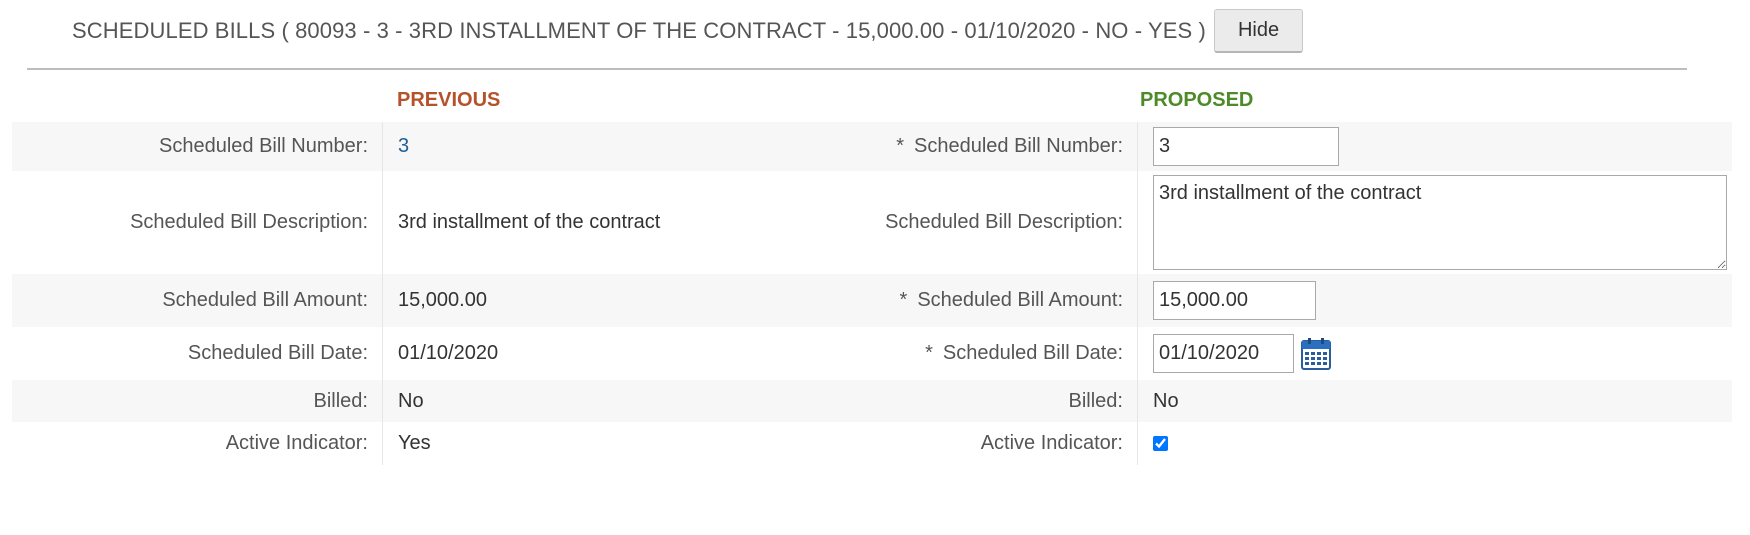  I want to click on previous-description-value: 3rd installment of the contract, so click(529, 222).